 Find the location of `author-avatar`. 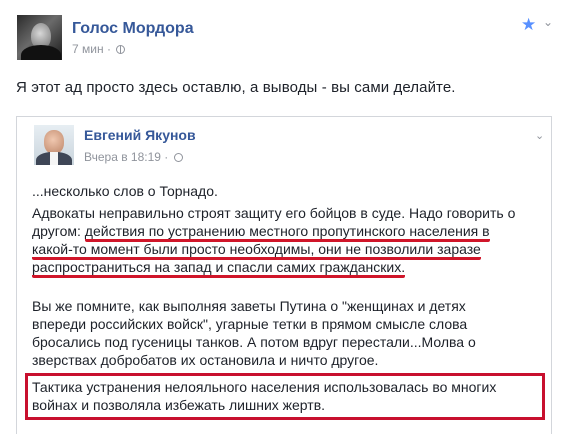

author-avatar is located at coordinates (54, 145).